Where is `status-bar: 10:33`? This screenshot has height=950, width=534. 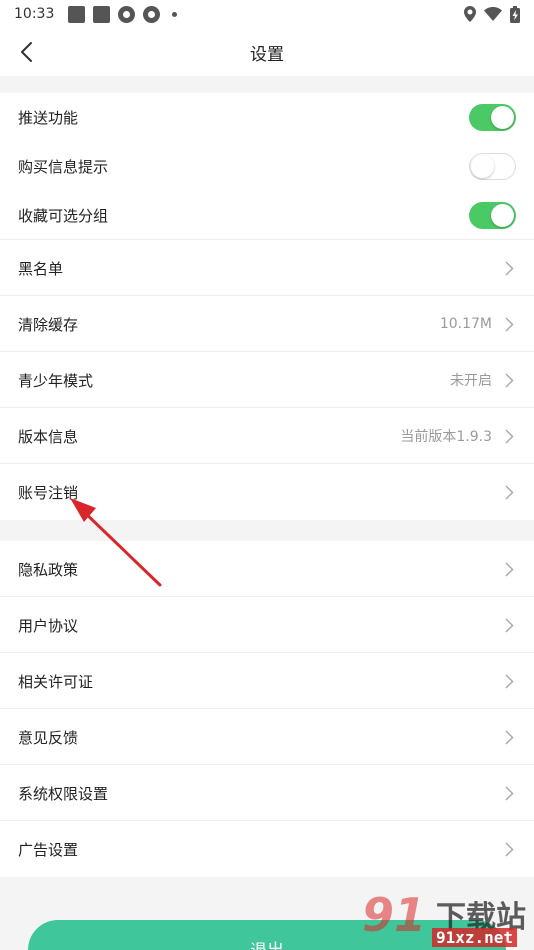
status-bar: 10:33 is located at coordinates (267, 14).